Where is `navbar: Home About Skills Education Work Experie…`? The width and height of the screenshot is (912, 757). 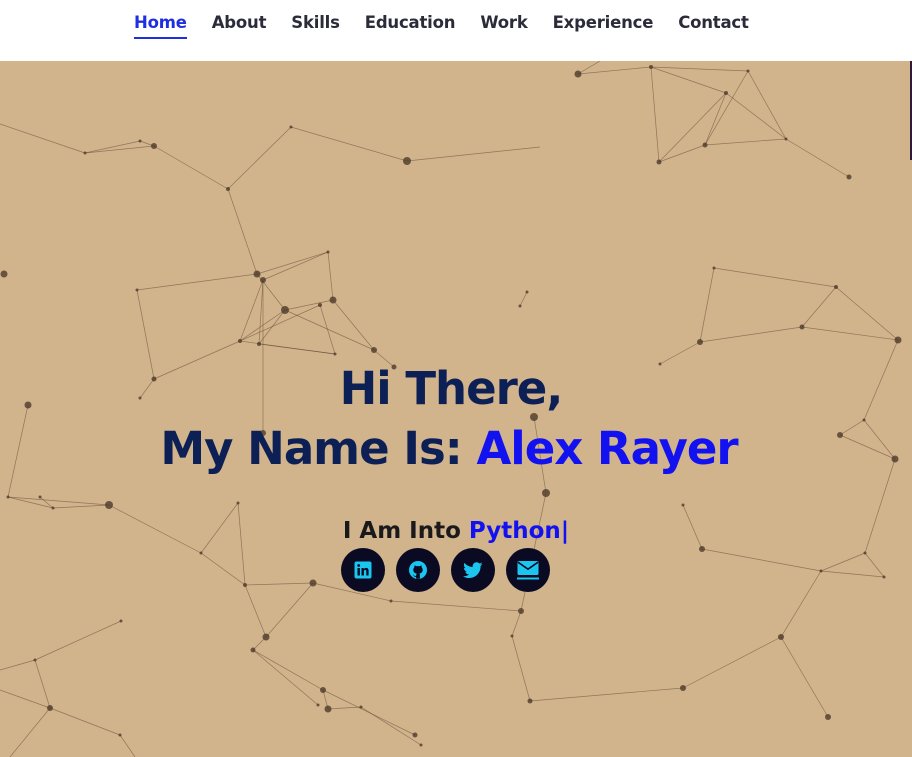 navbar: Home About Skills Education Work Experie… is located at coordinates (456, 30).